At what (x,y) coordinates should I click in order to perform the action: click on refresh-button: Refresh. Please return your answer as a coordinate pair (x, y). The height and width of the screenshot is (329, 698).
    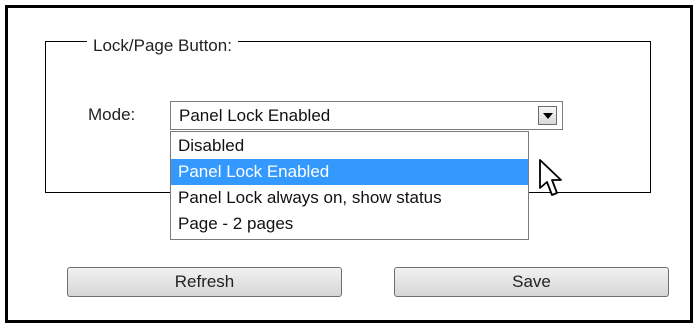
    Looking at the image, I should click on (204, 282).